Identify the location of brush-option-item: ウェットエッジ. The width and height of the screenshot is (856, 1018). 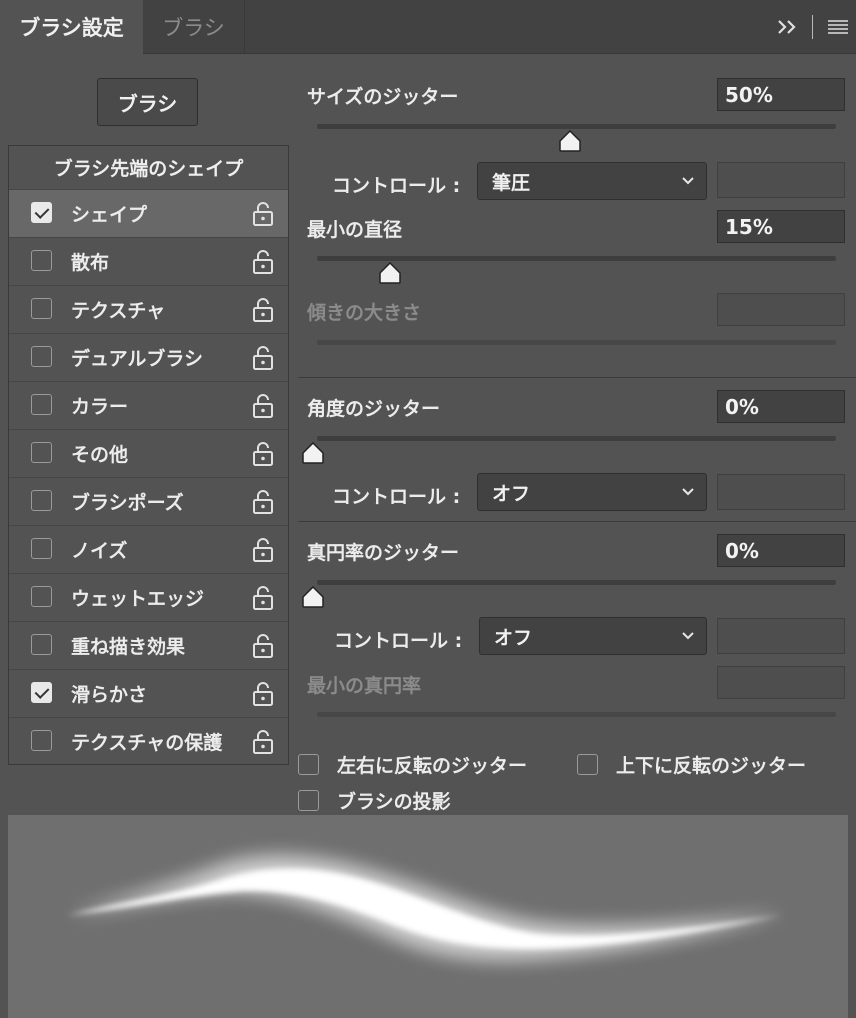
(148, 597).